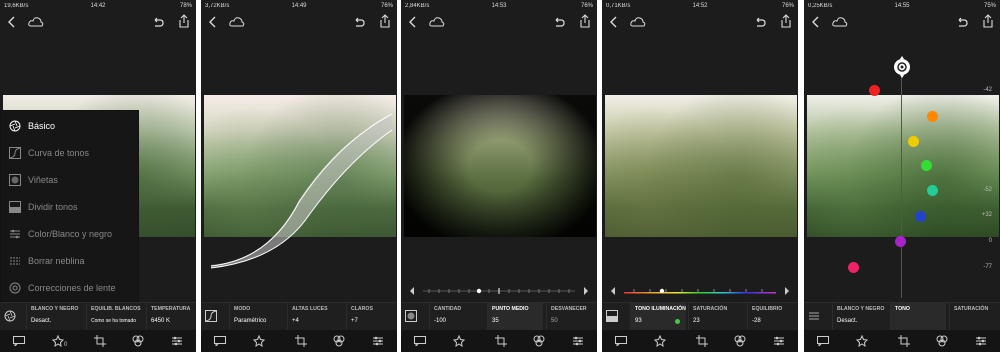  I want to click on status-bar: 0,71KB/s 14:52 76%, so click(700, 6).